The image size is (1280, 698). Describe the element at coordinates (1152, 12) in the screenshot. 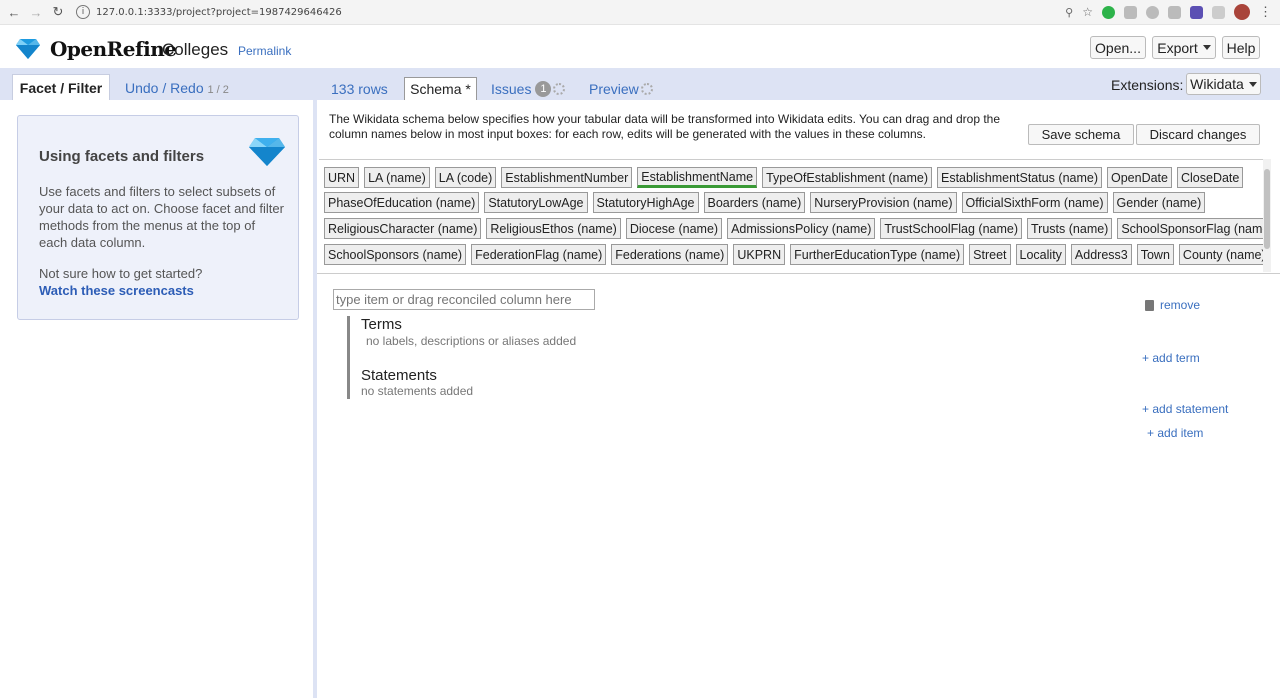

I see `extension-circle-icon` at that location.